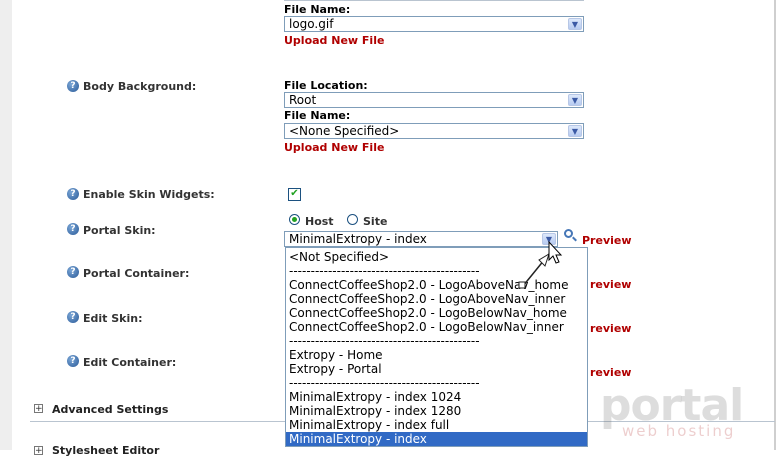 The image size is (776, 457). What do you see at coordinates (136, 273) in the screenshot?
I see `portal-container-label: Portal Container:` at bounding box center [136, 273].